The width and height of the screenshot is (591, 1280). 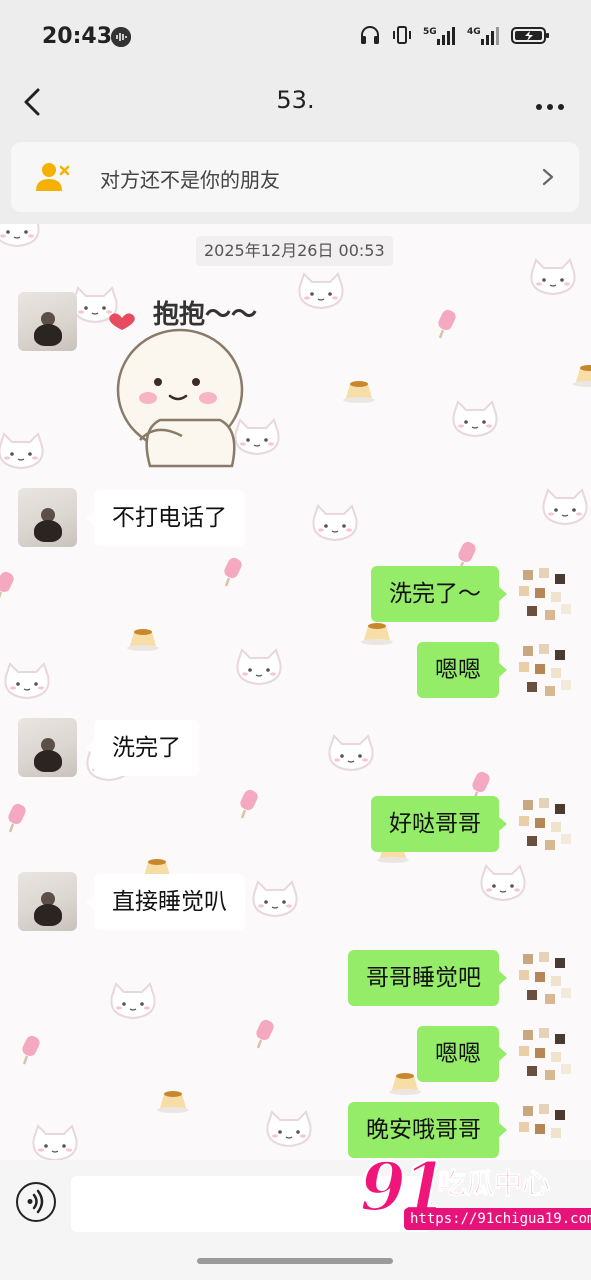 I want to click on message-bubble-right: 哥哥睡觉吧, so click(x=427, y=978).